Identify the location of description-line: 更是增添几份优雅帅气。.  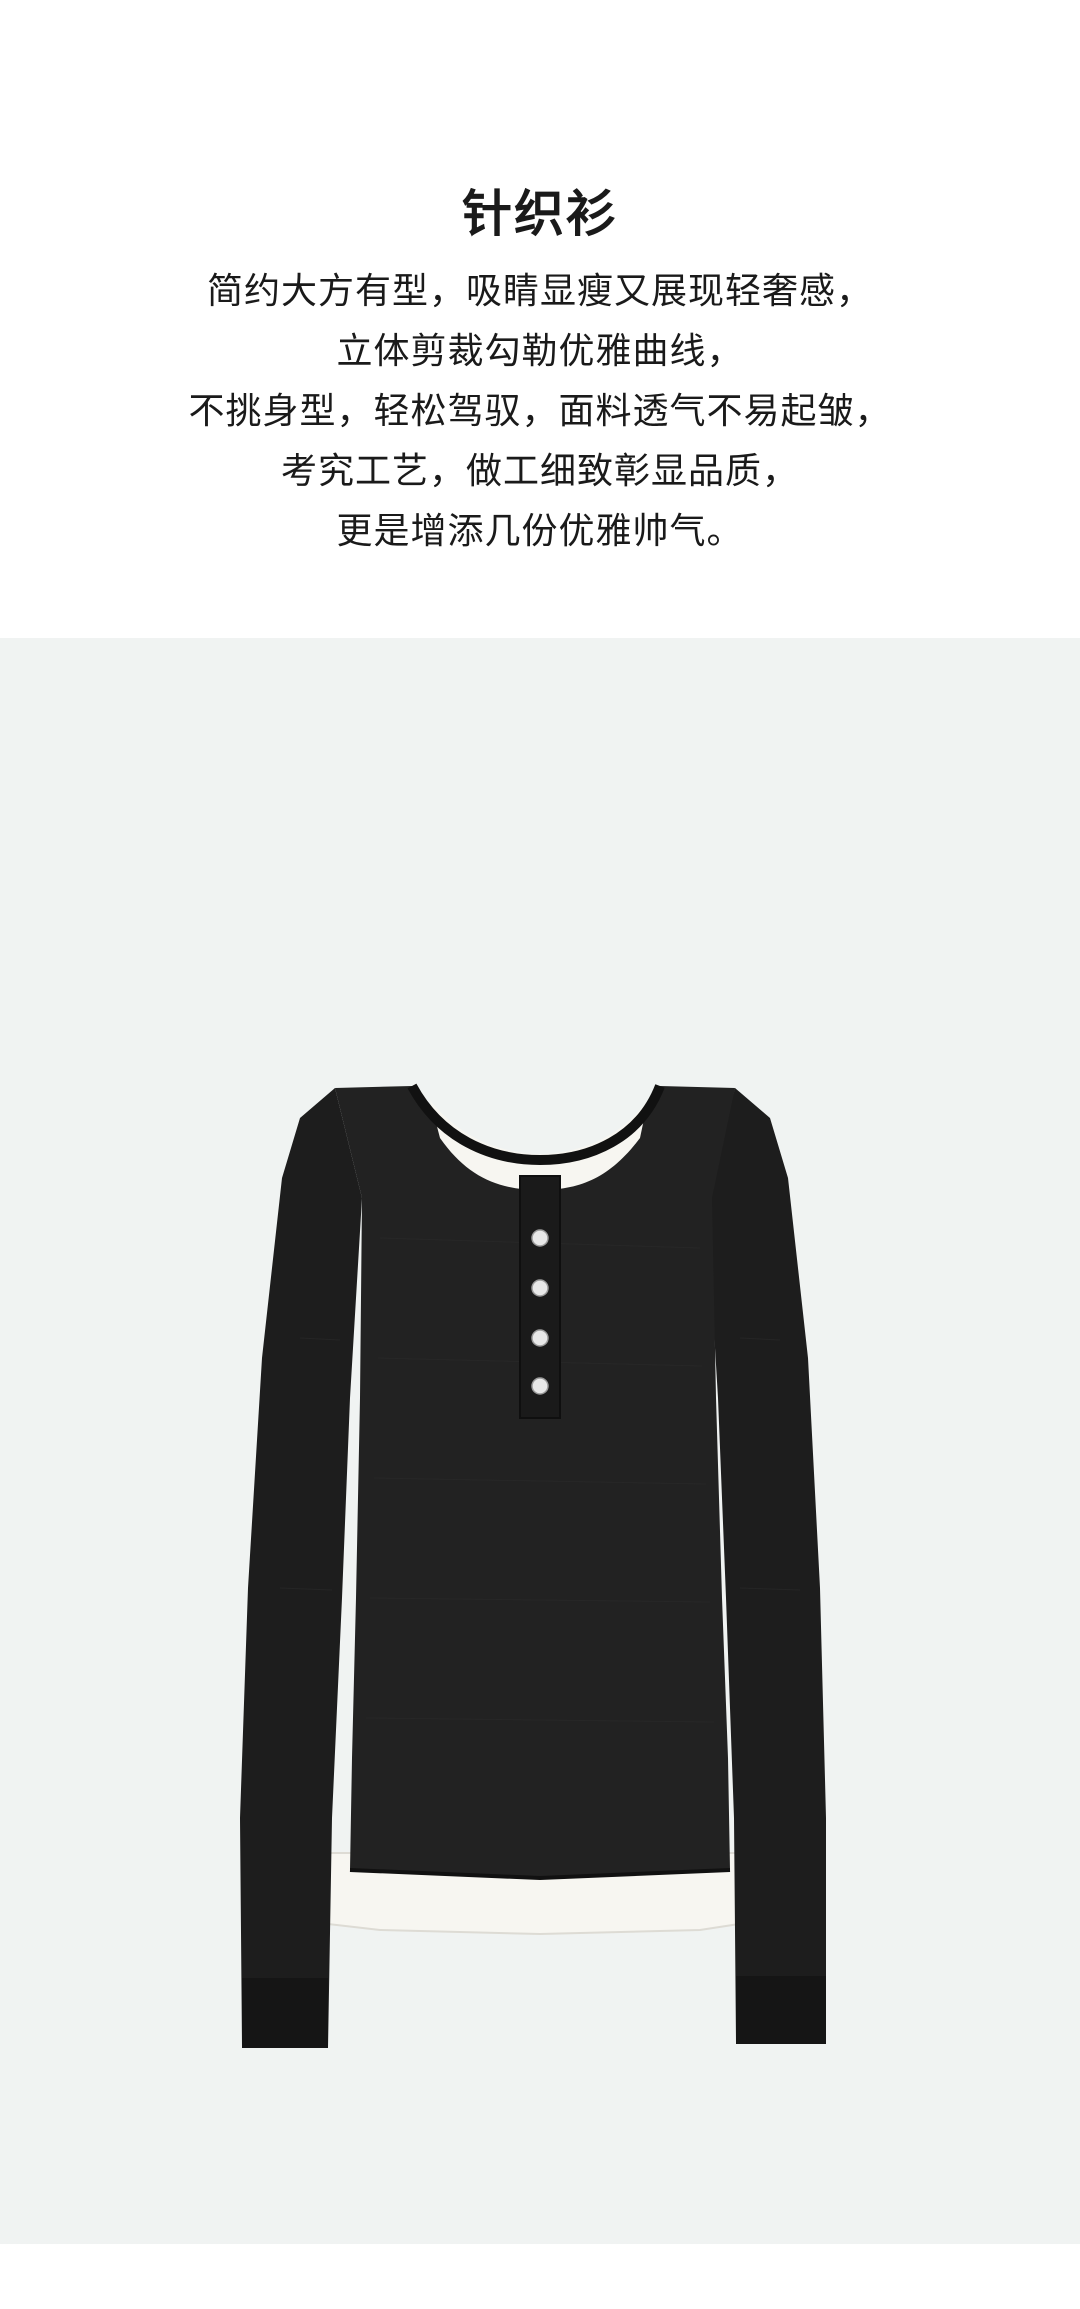
(540, 531).